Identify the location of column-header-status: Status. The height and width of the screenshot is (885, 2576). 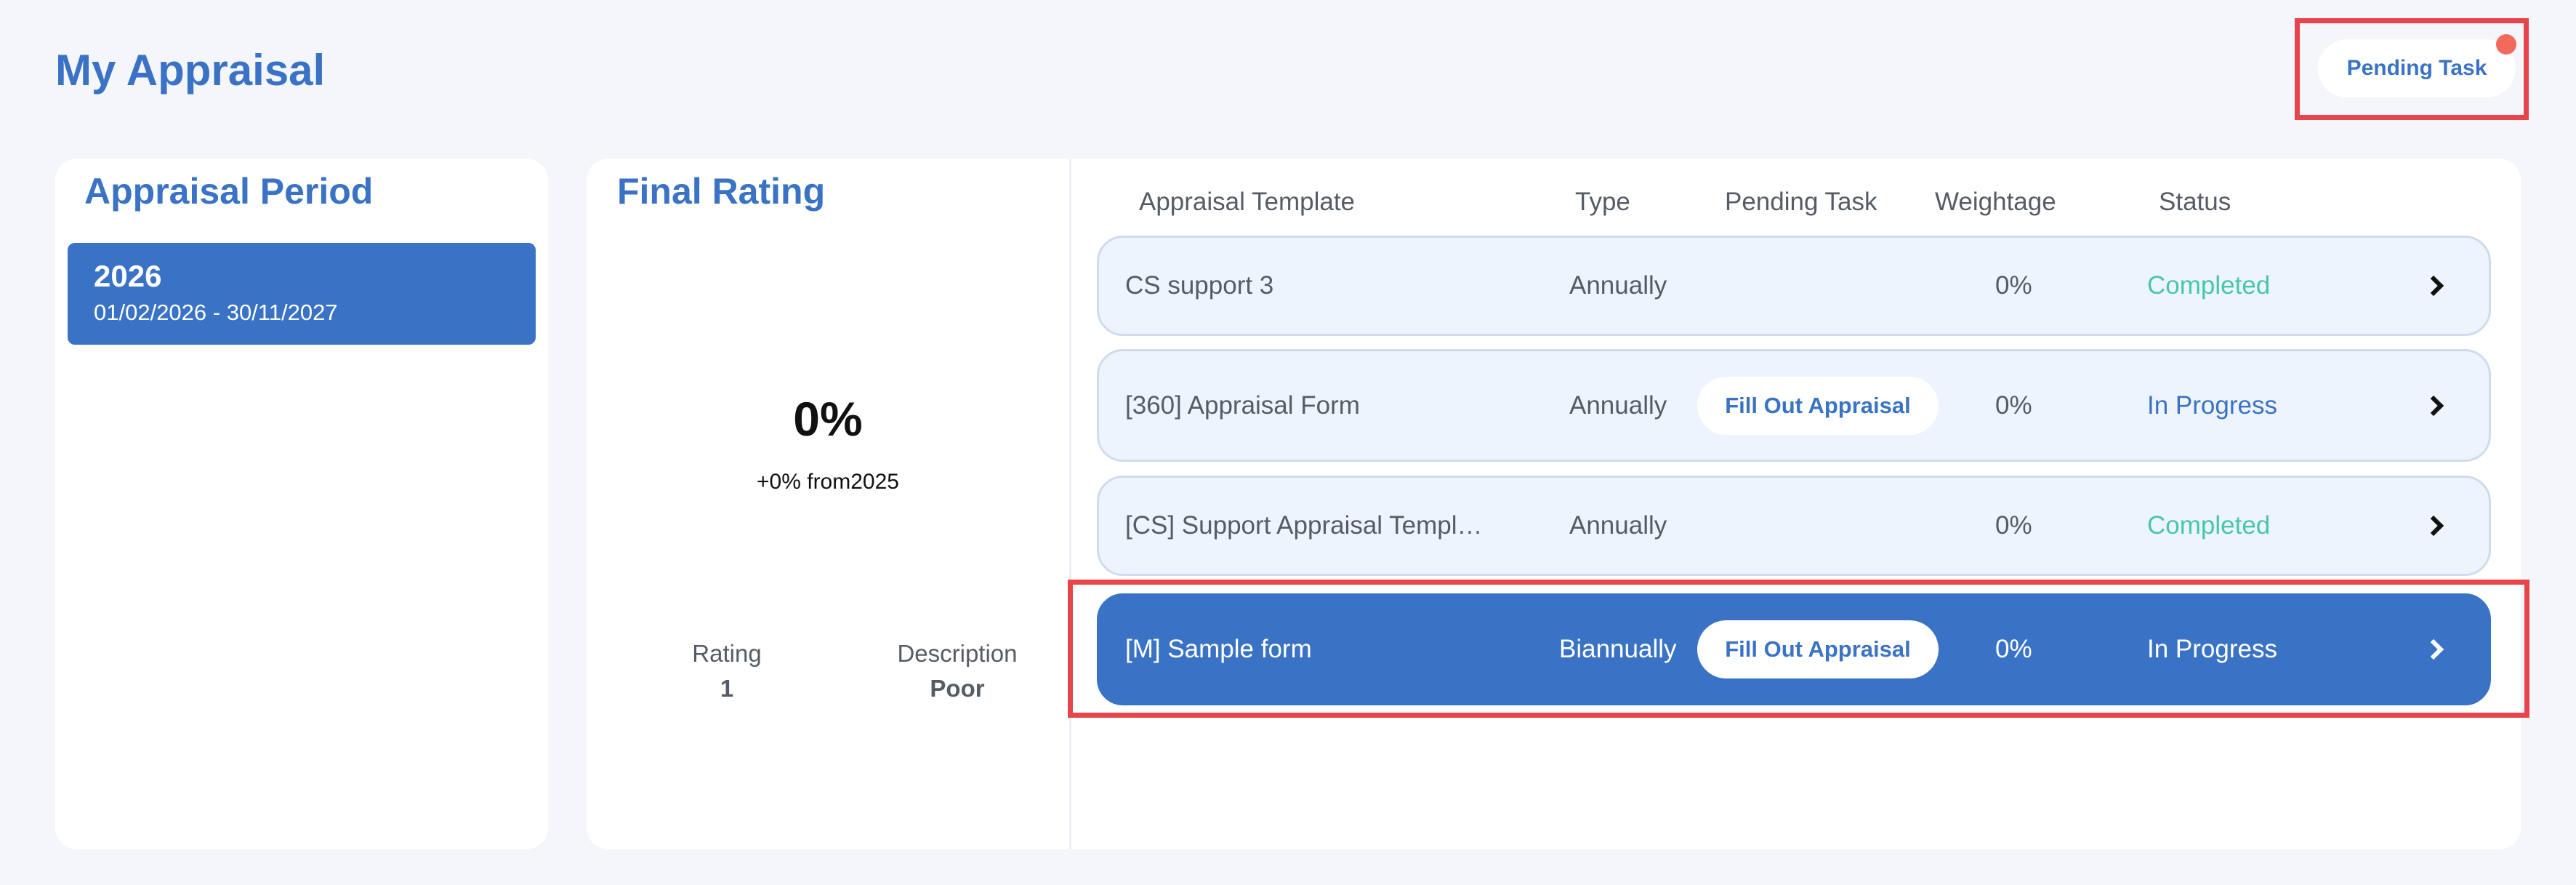
(2195, 202).